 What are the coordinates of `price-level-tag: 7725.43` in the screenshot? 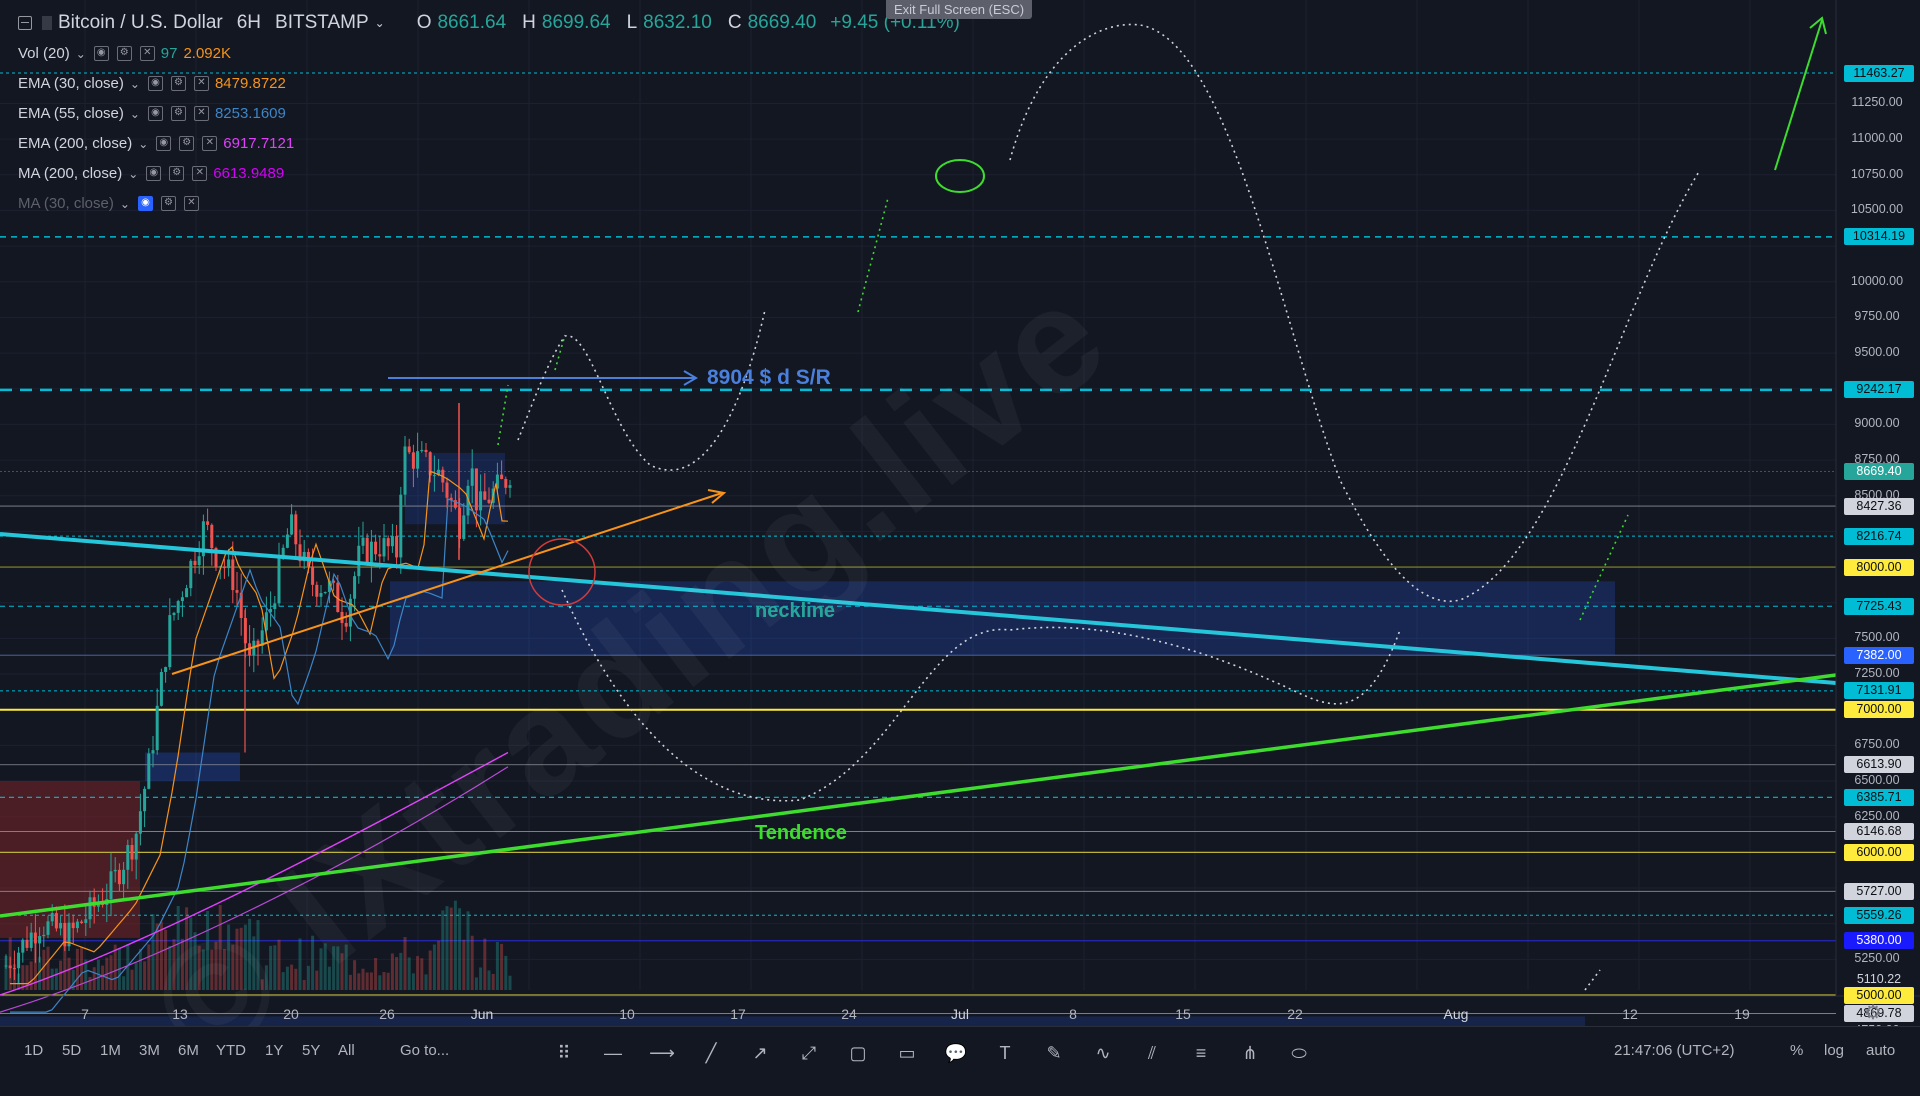 It's located at (1879, 606).